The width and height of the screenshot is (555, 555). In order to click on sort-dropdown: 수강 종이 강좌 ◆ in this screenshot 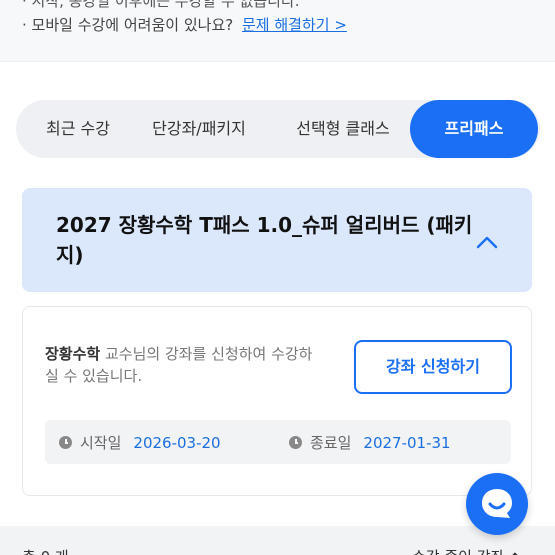, I will do `click(466, 550)`.